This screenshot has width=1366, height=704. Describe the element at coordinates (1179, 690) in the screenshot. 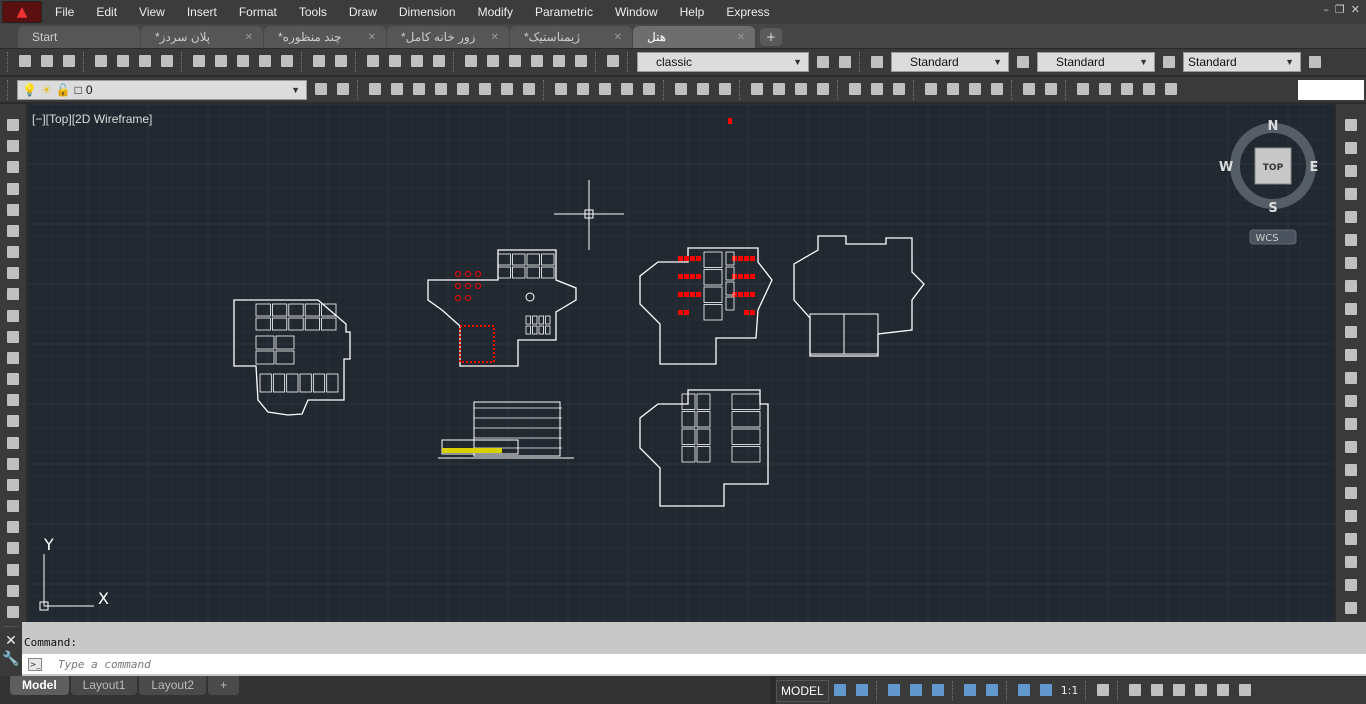

I see `isolate-objects-icon` at that location.